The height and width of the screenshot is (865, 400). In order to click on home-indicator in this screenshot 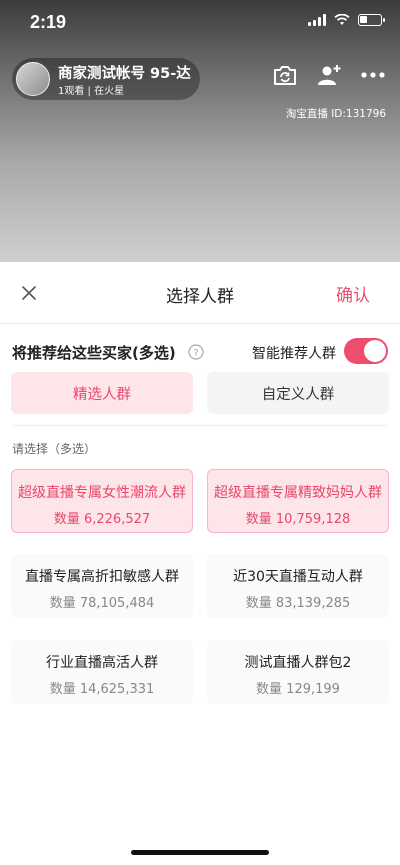, I will do `click(200, 852)`.